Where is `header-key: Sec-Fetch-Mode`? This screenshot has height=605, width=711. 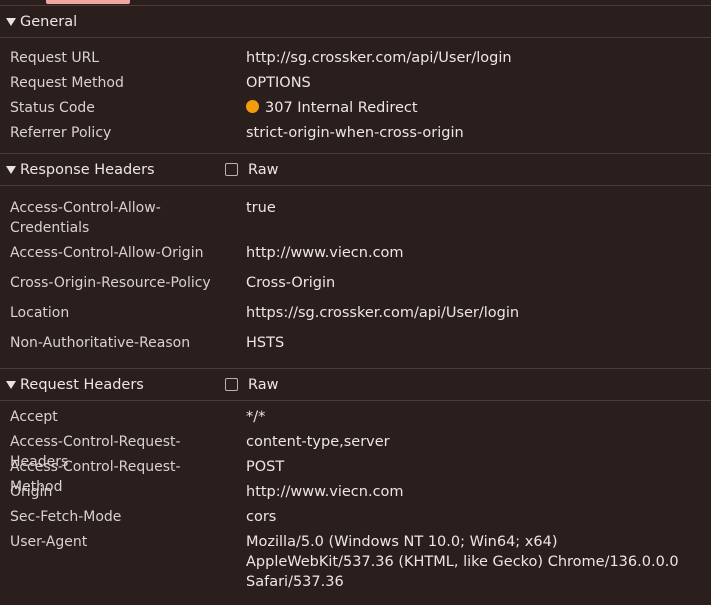 header-key: Sec-Fetch-Mode is located at coordinates (66, 517).